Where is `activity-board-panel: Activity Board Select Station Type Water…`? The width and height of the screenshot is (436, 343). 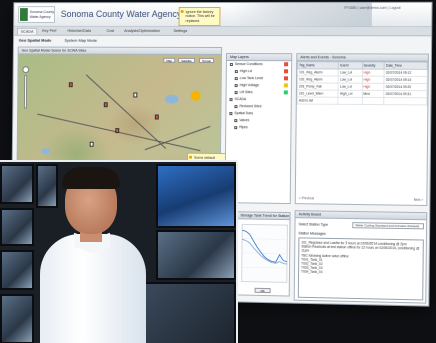
activity-board-panel: Activity Board Select Station Type Water… is located at coordinates (361, 256).